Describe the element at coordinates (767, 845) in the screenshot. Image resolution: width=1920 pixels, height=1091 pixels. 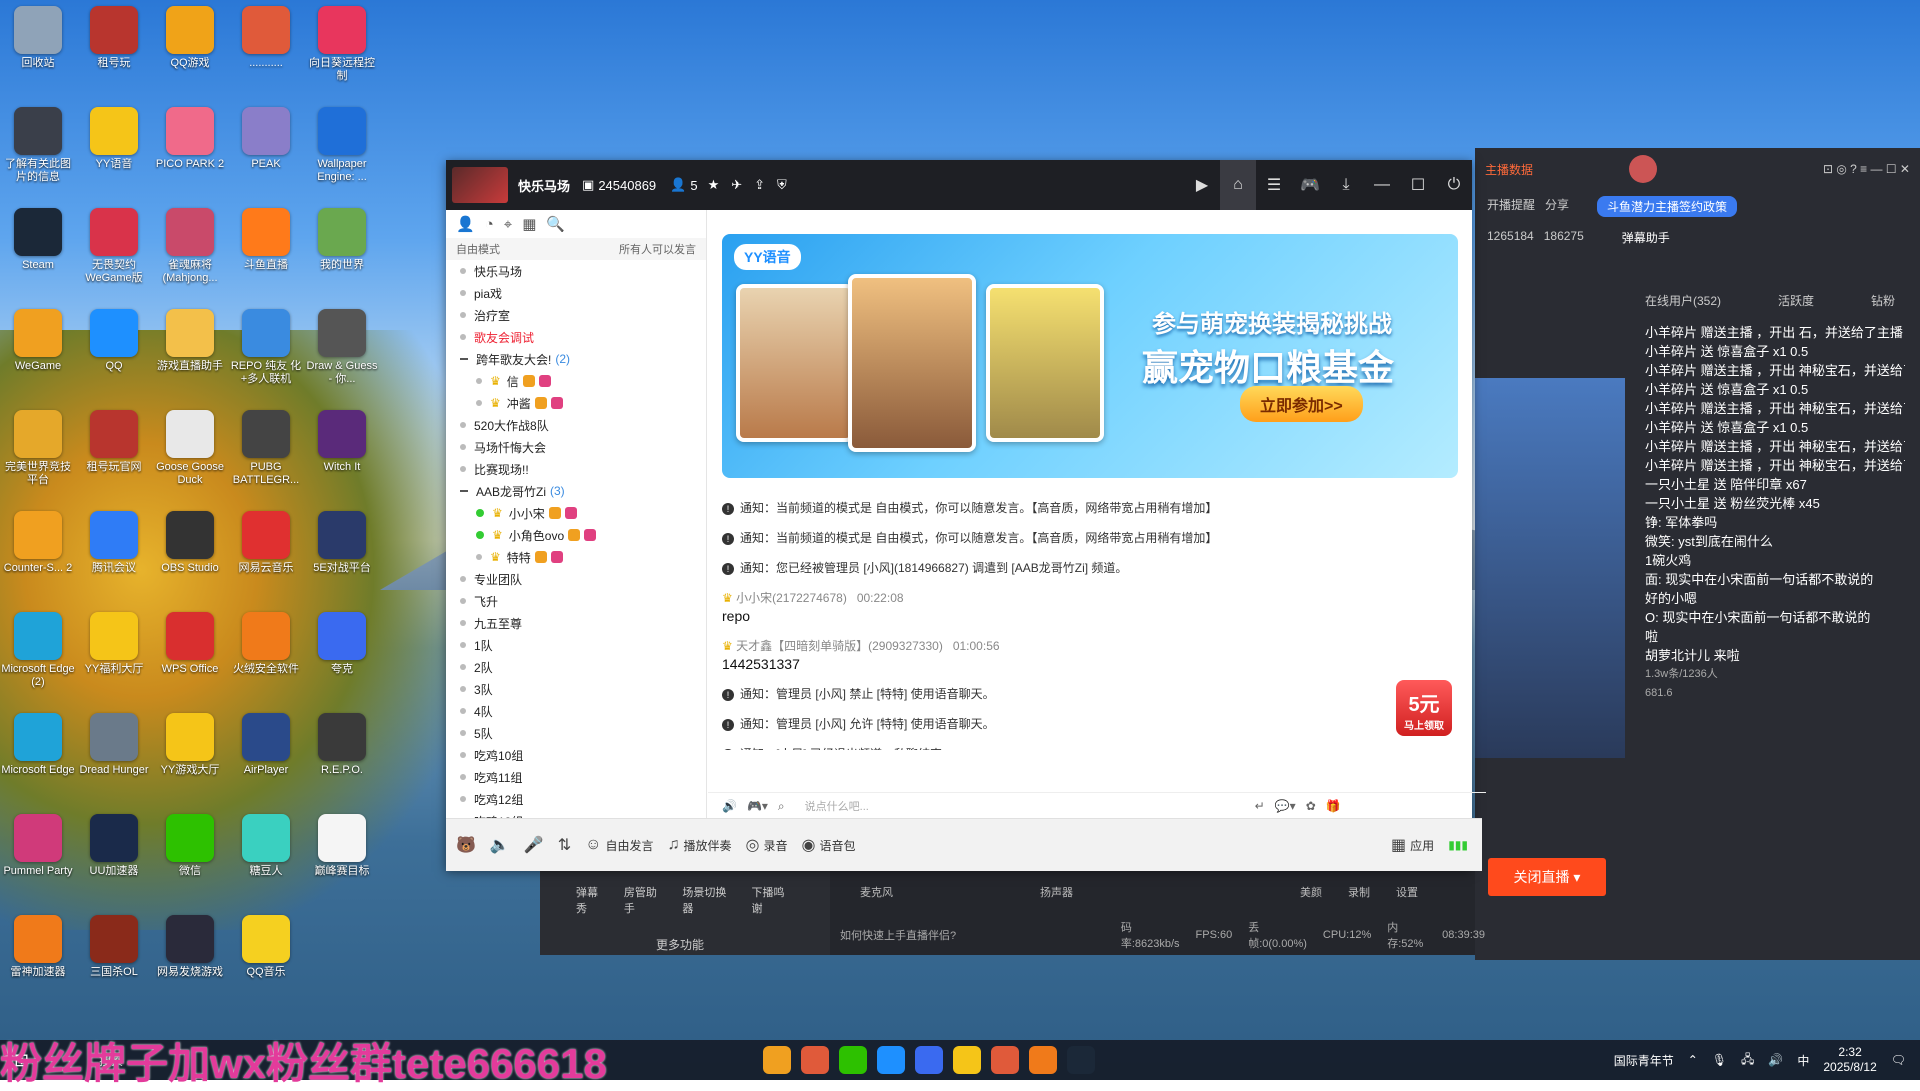
I see `record-audio-button: ◎ 录音` at that location.